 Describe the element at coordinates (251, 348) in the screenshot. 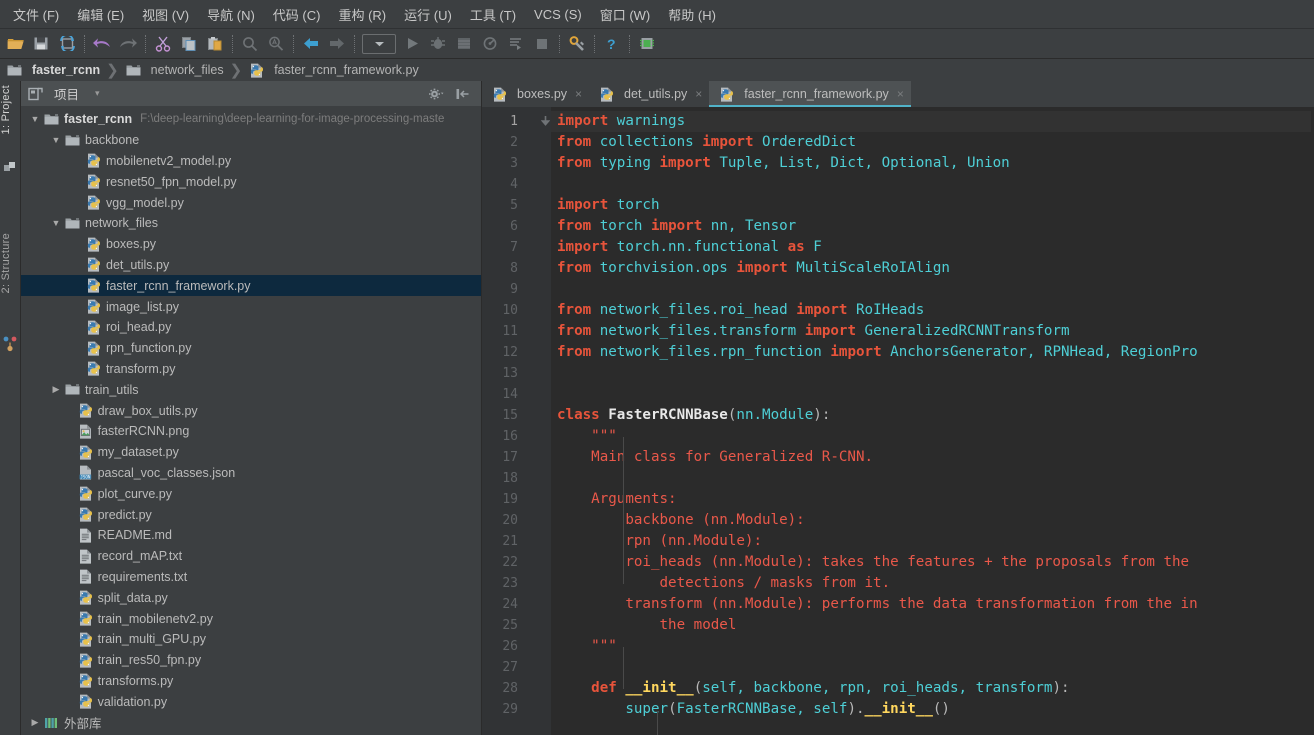

I see `tree-item: rpn_function.py` at that location.